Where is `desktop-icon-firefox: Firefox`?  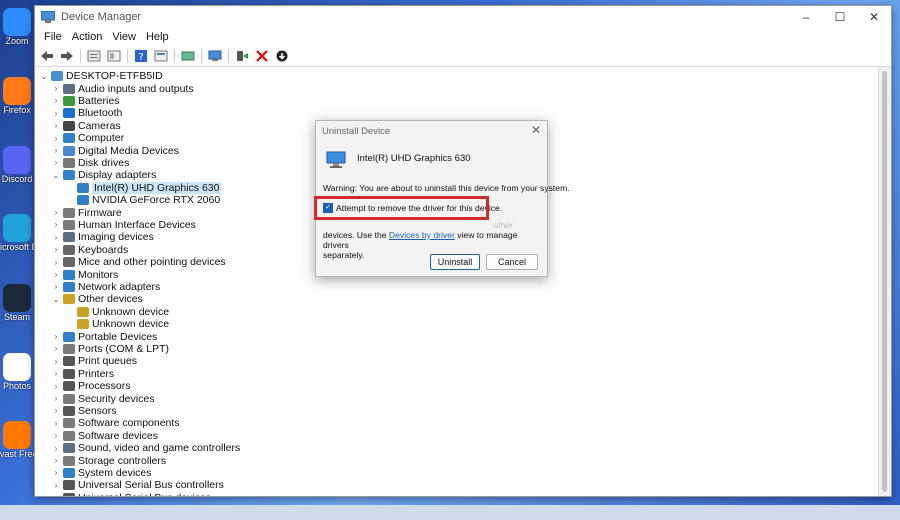 desktop-icon-firefox: Firefox is located at coordinates (17, 96).